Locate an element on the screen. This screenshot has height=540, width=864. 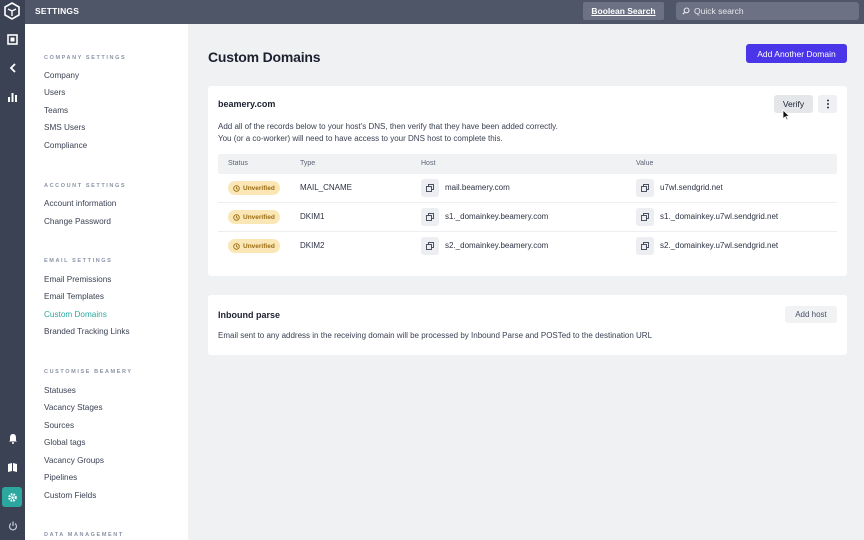
section-title-data-management: DATA MANAGEMENT is located at coordinates (84, 535).